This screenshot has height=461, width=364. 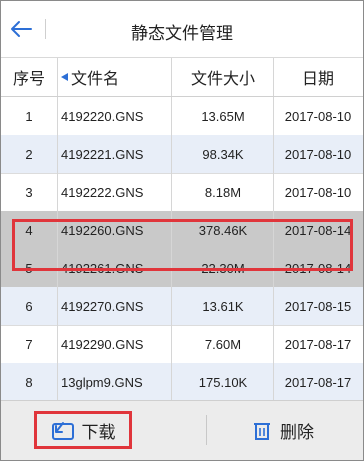 What do you see at coordinates (64, 77) in the screenshot?
I see `sort-arrow-icon` at bounding box center [64, 77].